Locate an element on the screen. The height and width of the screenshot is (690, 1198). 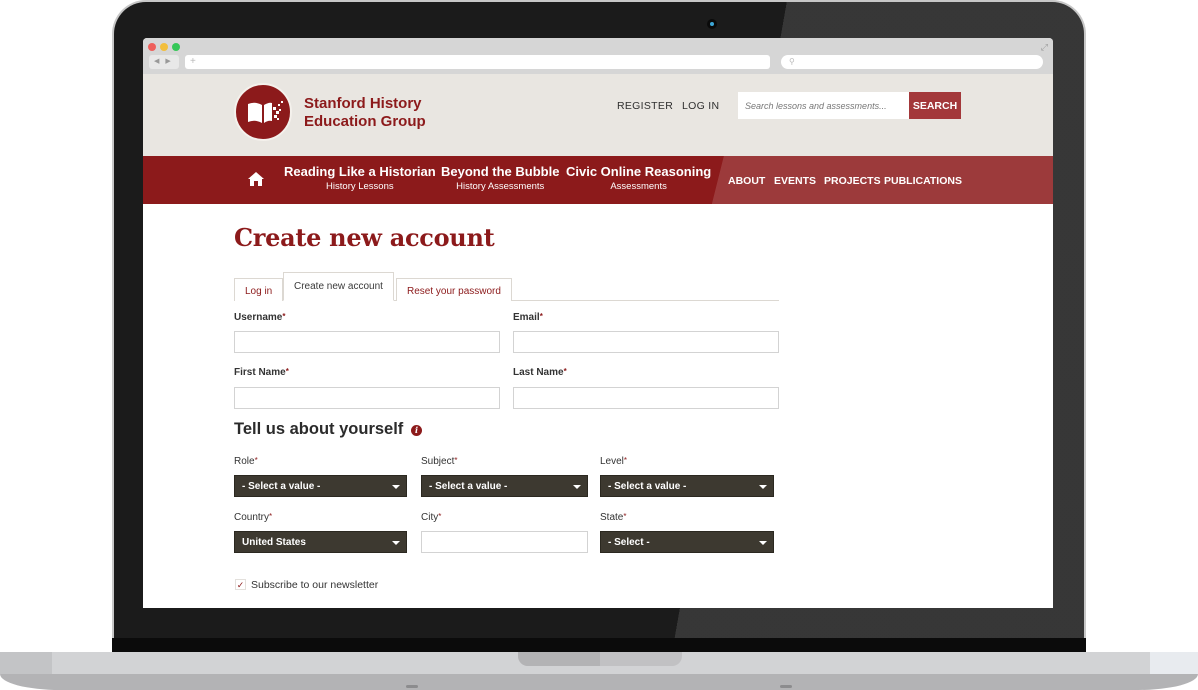
nav-item-title: Civic Online Reasoning is located at coordinates (639, 171).